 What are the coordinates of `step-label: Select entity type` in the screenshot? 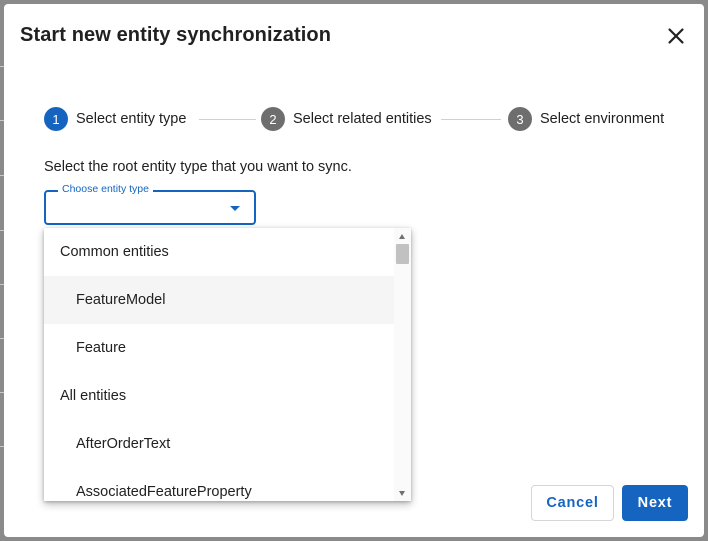 It's located at (131, 119).